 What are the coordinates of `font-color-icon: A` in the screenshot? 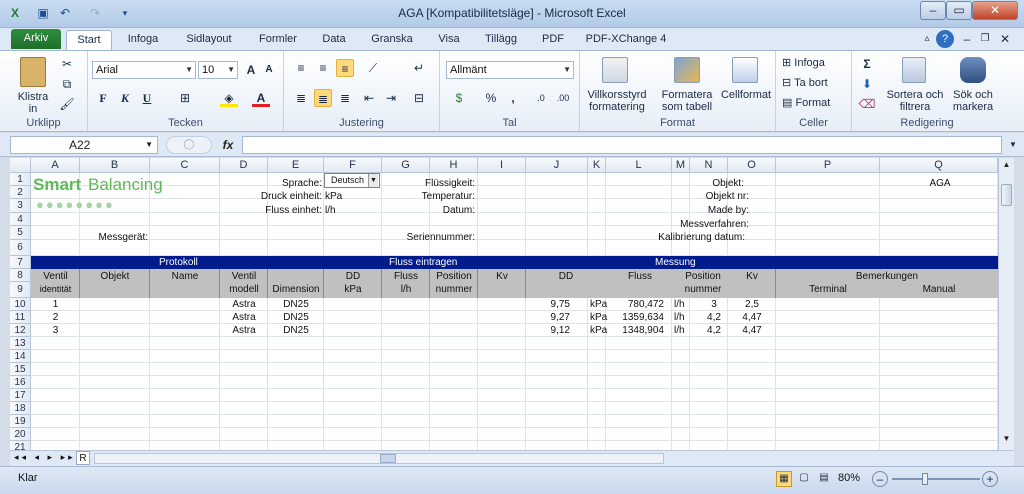 It's located at (261, 98).